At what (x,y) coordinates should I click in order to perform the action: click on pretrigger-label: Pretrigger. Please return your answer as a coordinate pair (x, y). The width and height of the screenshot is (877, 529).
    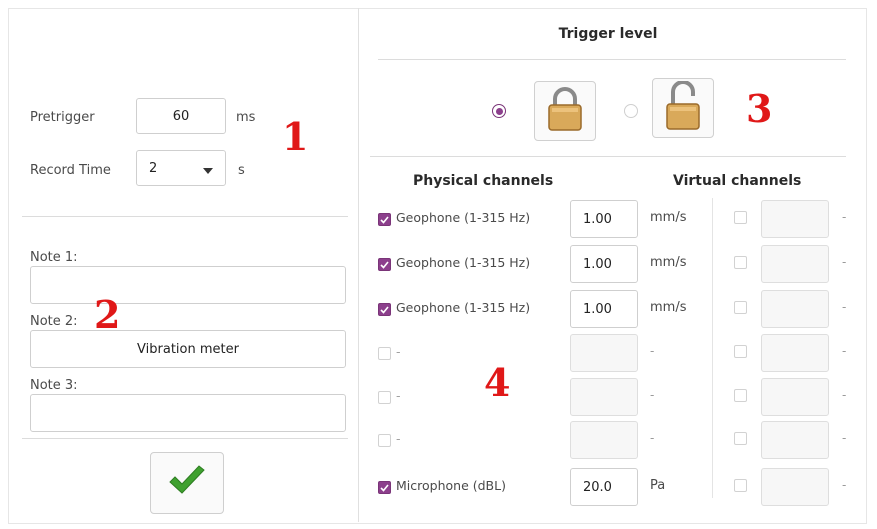
    Looking at the image, I should click on (62, 117).